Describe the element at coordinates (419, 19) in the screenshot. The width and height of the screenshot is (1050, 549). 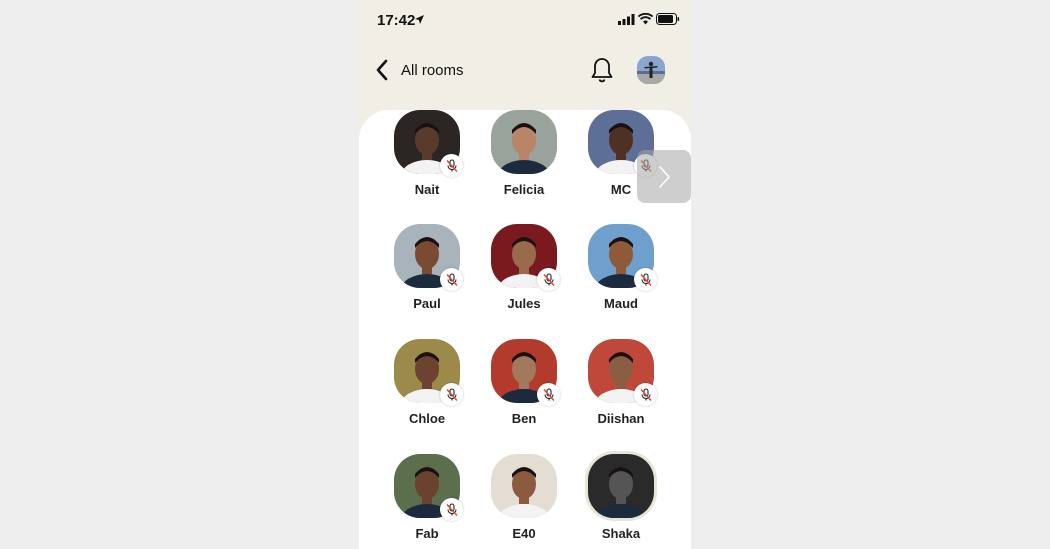
I see `location-arrow-icon` at that location.